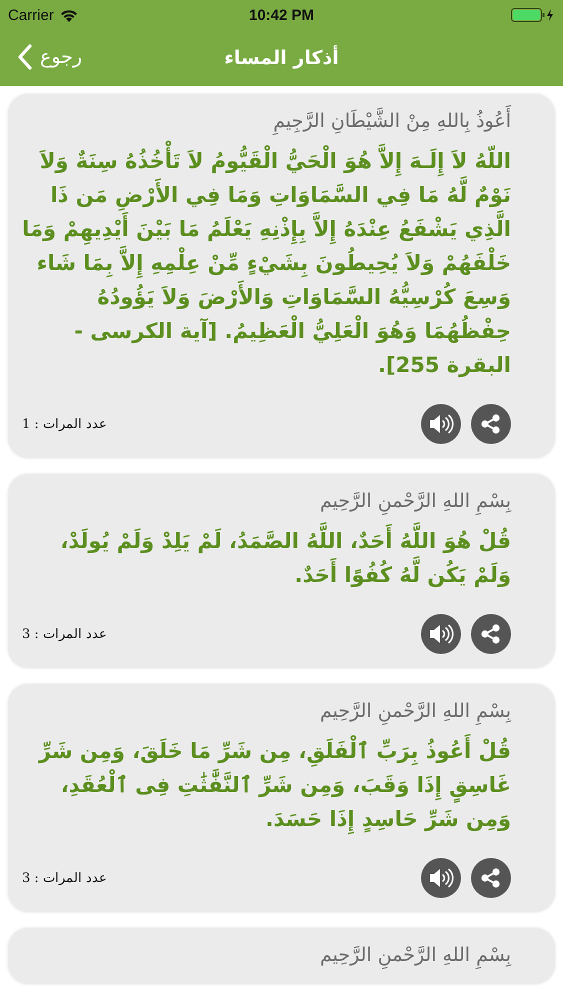  What do you see at coordinates (69, 15) in the screenshot?
I see `wifi-icon` at bounding box center [69, 15].